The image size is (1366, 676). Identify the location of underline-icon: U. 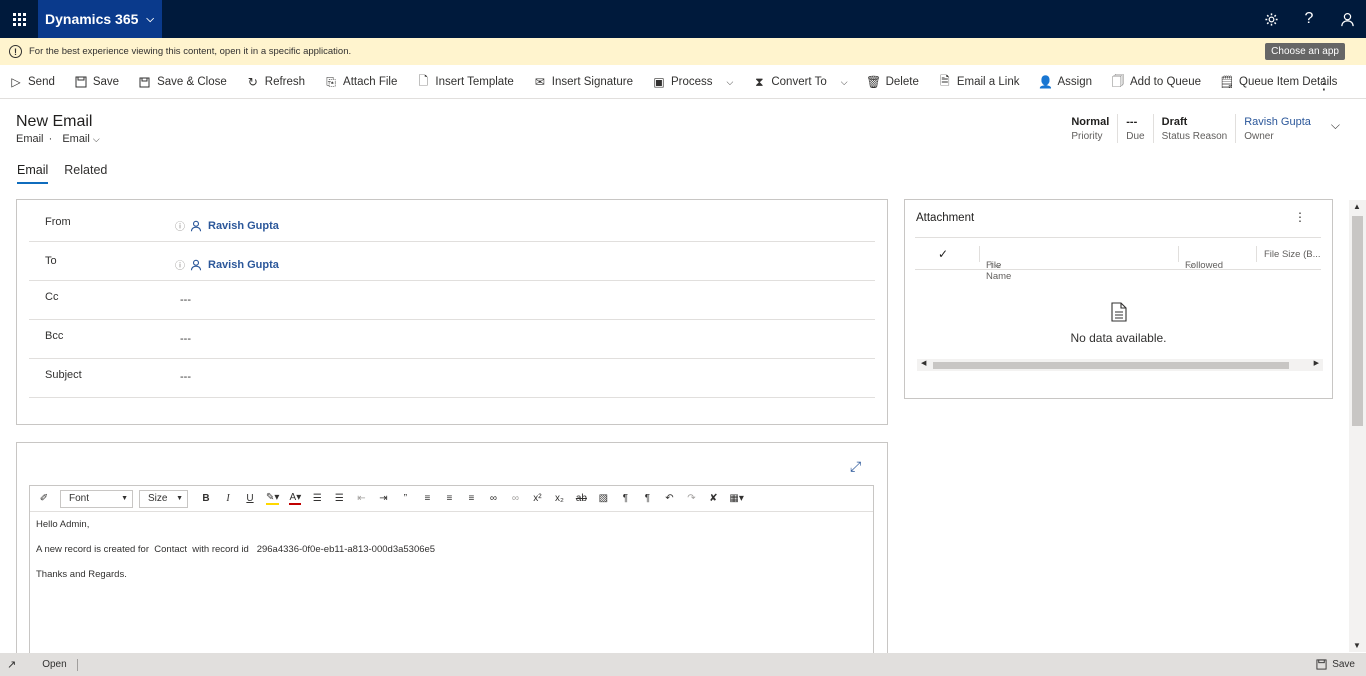
(250, 498).